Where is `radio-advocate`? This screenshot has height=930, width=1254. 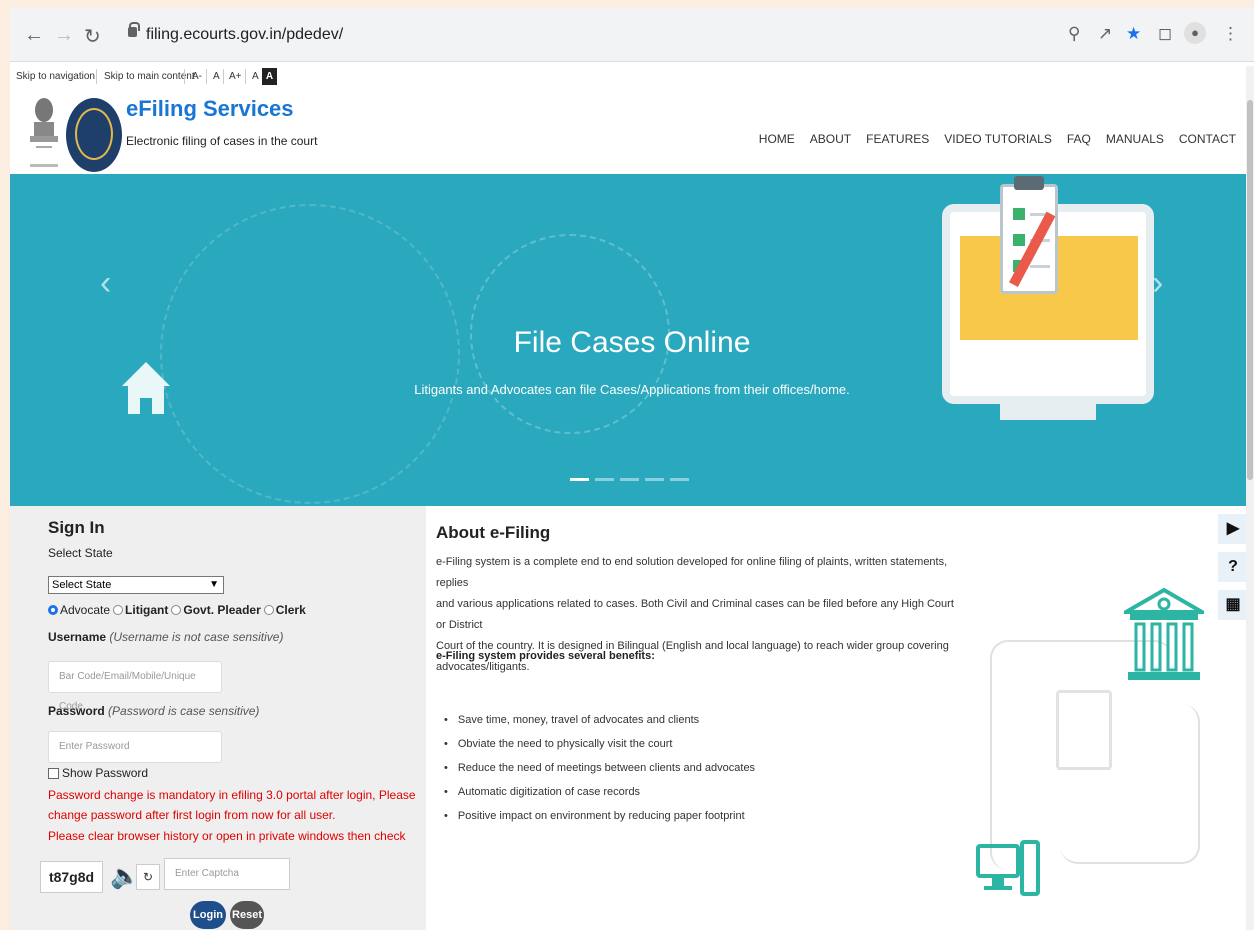
radio-advocate is located at coordinates (53, 610).